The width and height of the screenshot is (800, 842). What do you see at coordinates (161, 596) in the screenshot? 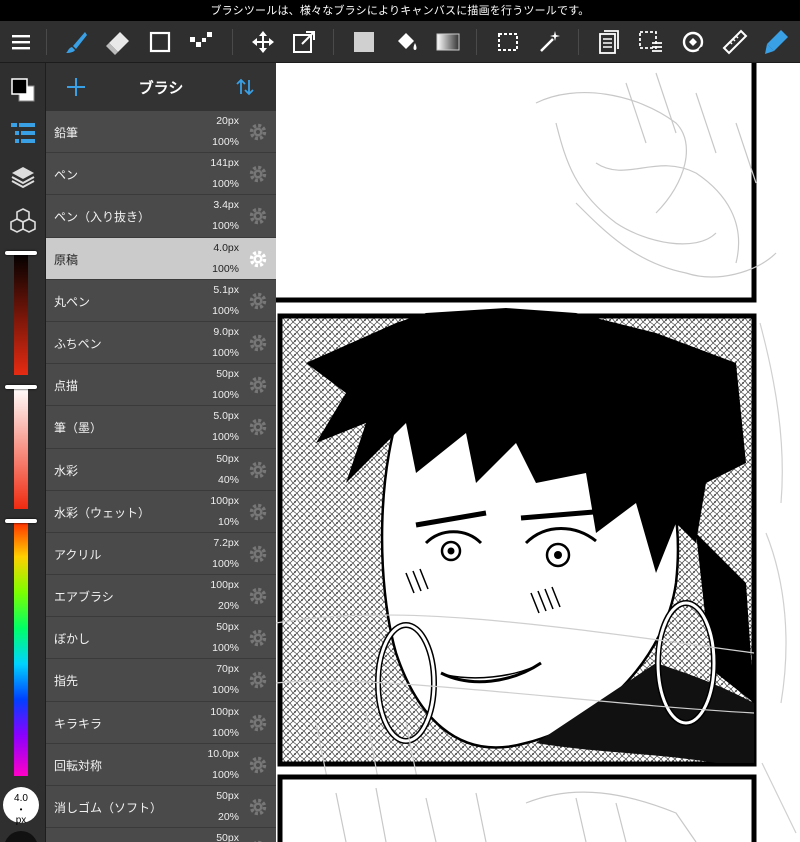
I see `brush-item: エアブラシ 100px 20%` at bounding box center [161, 596].